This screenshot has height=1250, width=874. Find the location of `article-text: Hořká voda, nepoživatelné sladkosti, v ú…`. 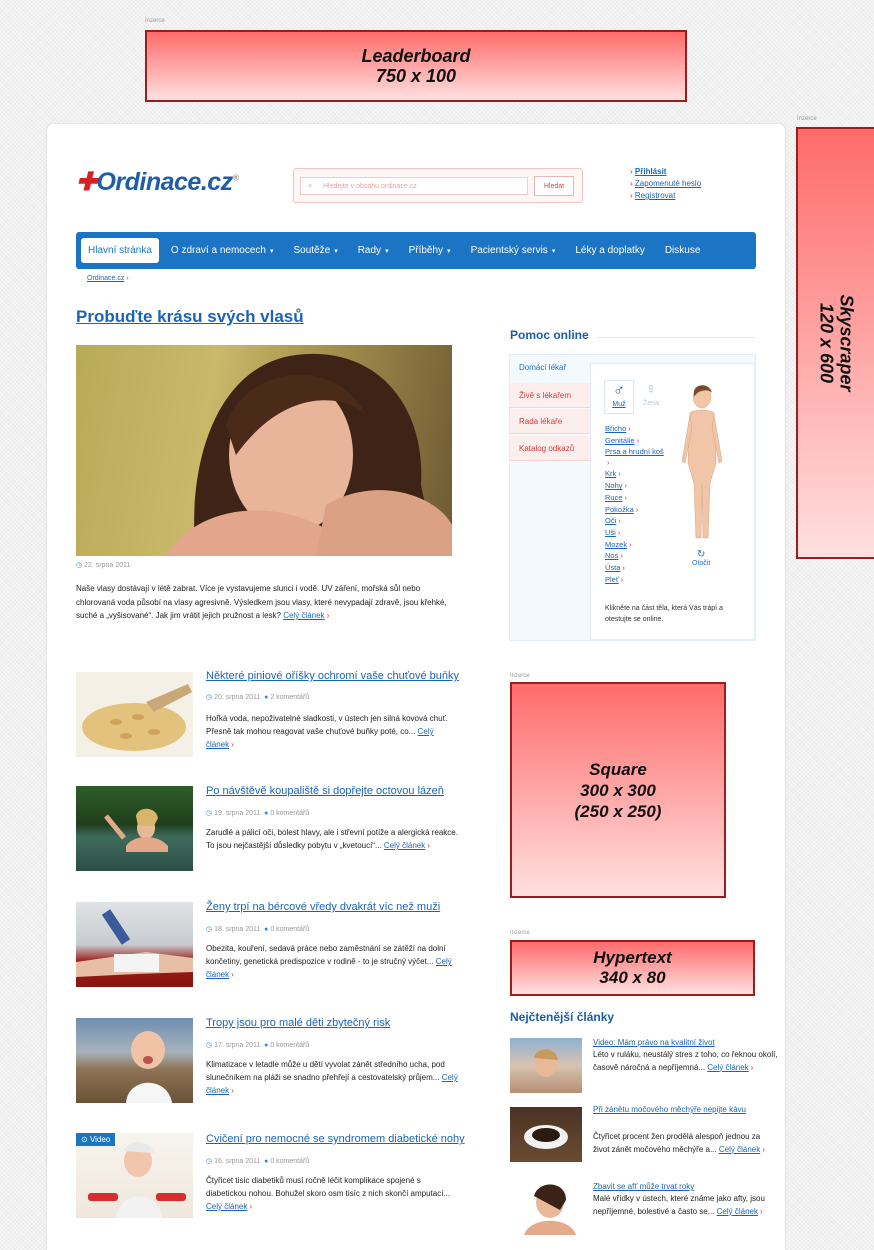

article-text: Hořká voda, nepoživatelné sladkosti, v ú… is located at coordinates (327, 725).